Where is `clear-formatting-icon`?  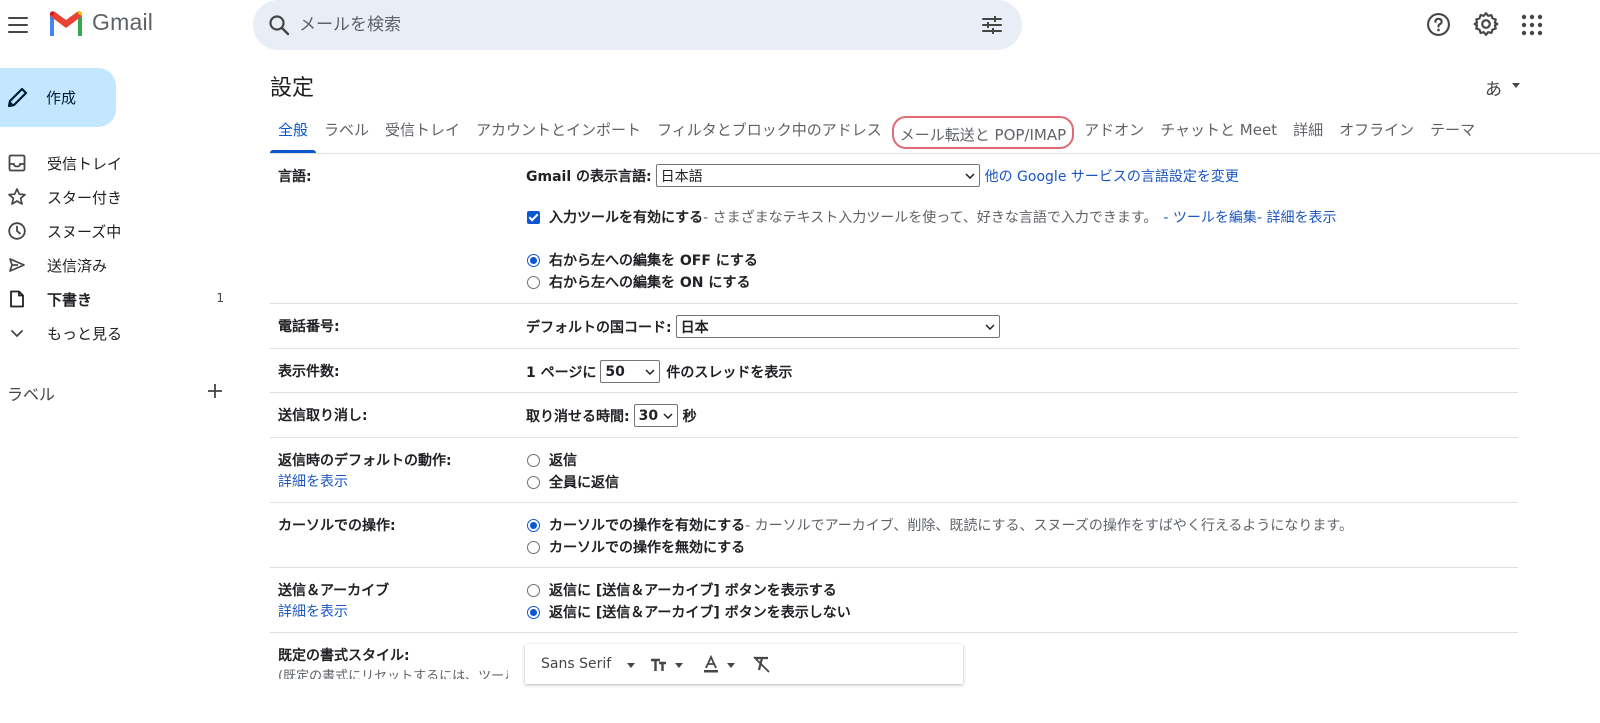
clear-formatting-icon is located at coordinates (762, 664).